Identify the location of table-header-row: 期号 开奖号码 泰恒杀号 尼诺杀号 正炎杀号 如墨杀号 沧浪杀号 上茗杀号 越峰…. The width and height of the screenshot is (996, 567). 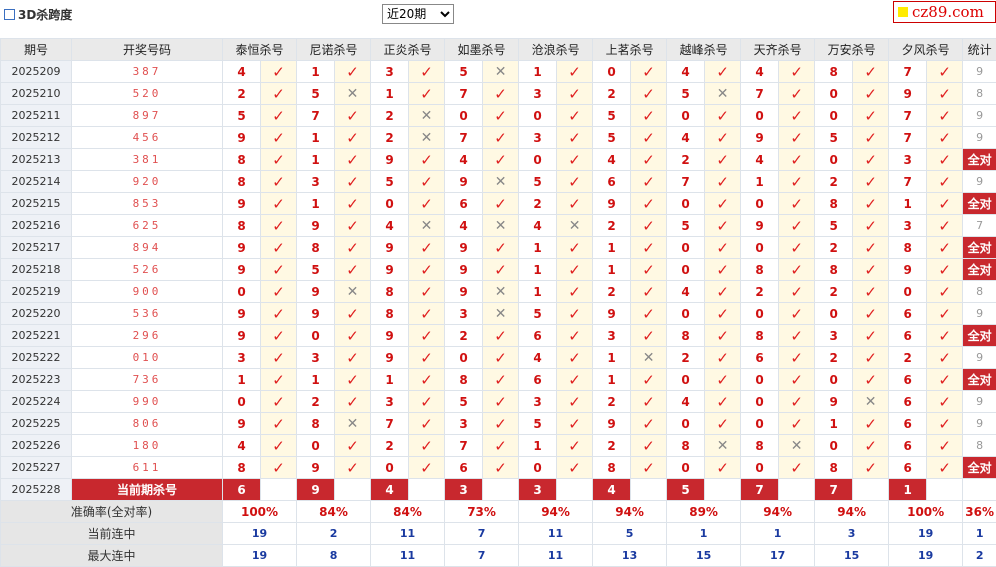
(498, 49).